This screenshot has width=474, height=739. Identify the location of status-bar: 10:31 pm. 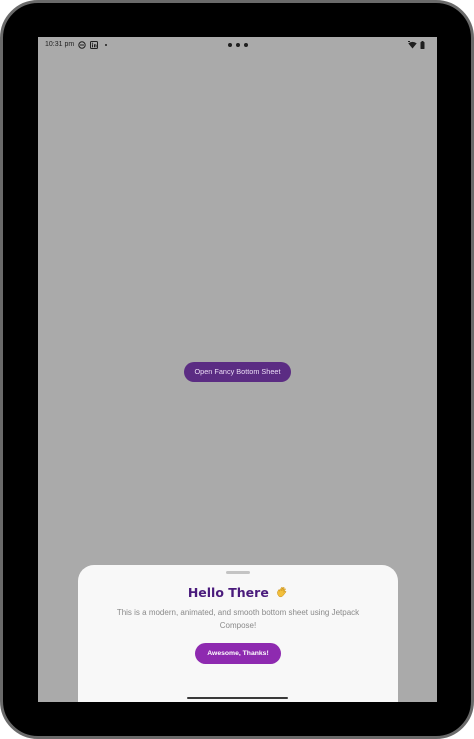
(237, 45).